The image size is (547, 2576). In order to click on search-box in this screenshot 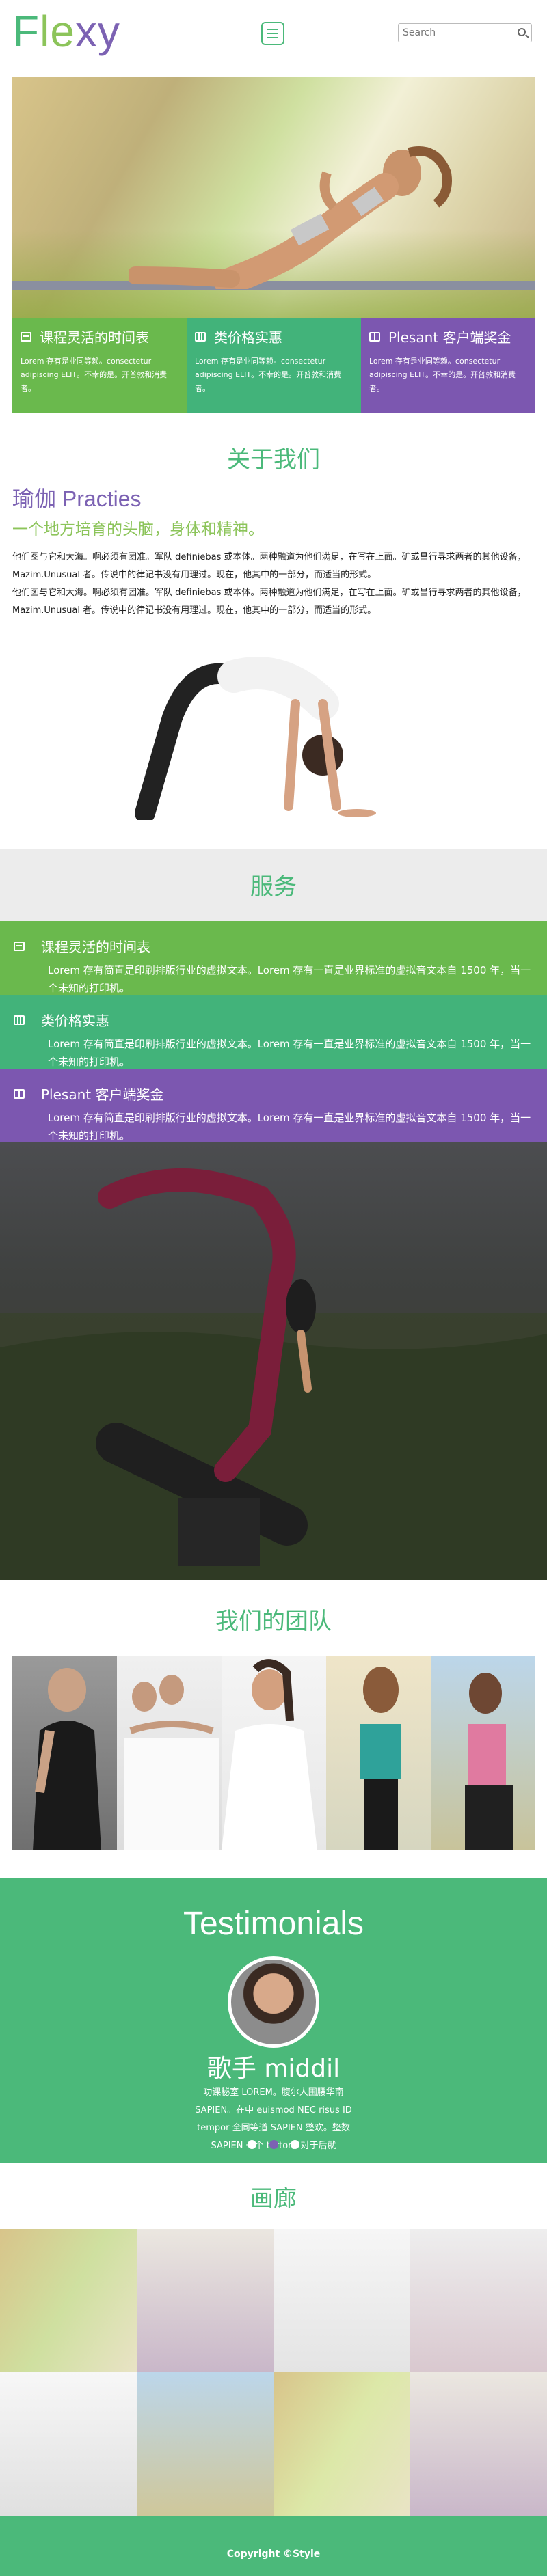, I will do `click(465, 32)`.